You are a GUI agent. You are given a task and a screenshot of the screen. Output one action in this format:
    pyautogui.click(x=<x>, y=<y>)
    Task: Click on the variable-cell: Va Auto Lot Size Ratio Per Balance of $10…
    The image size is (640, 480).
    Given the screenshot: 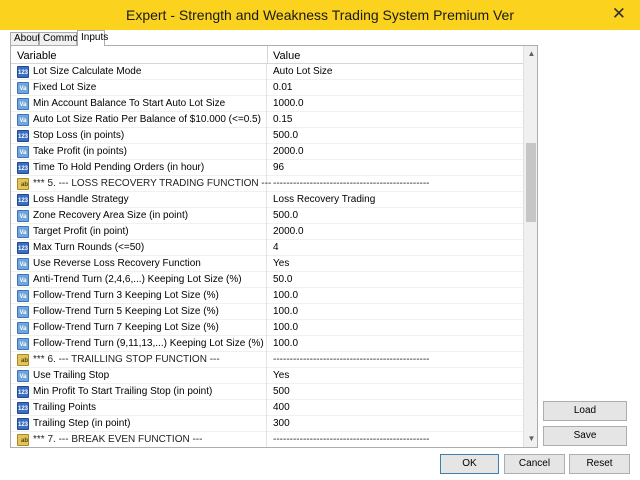 What is the action you would take?
    pyautogui.click(x=139, y=120)
    